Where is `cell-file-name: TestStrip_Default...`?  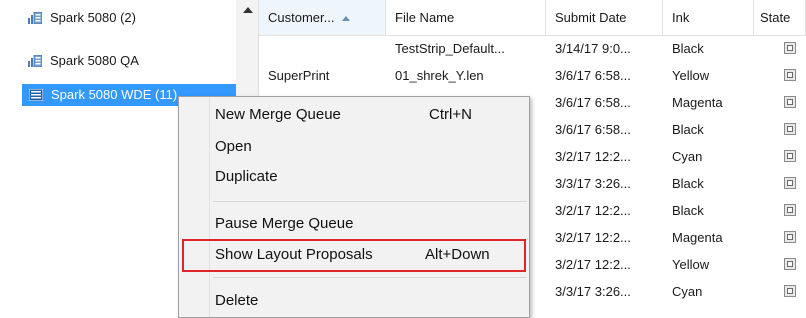 cell-file-name: TestStrip_Default... is located at coordinates (450, 48).